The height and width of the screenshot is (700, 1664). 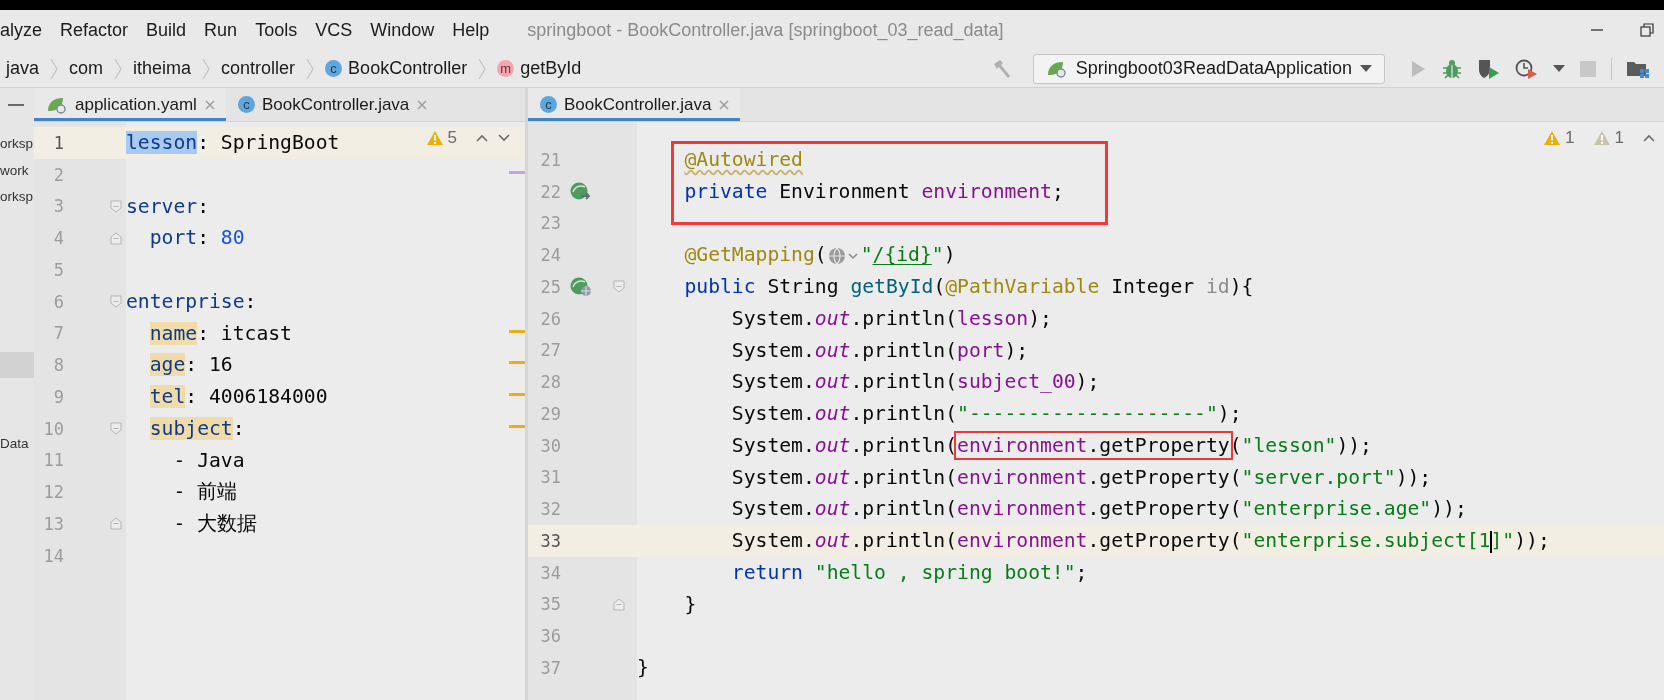 What do you see at coordinates (233, 143) in the screenshot?
I see `code-line: lesson: SpringBoot` at bounding box center [233, 143].